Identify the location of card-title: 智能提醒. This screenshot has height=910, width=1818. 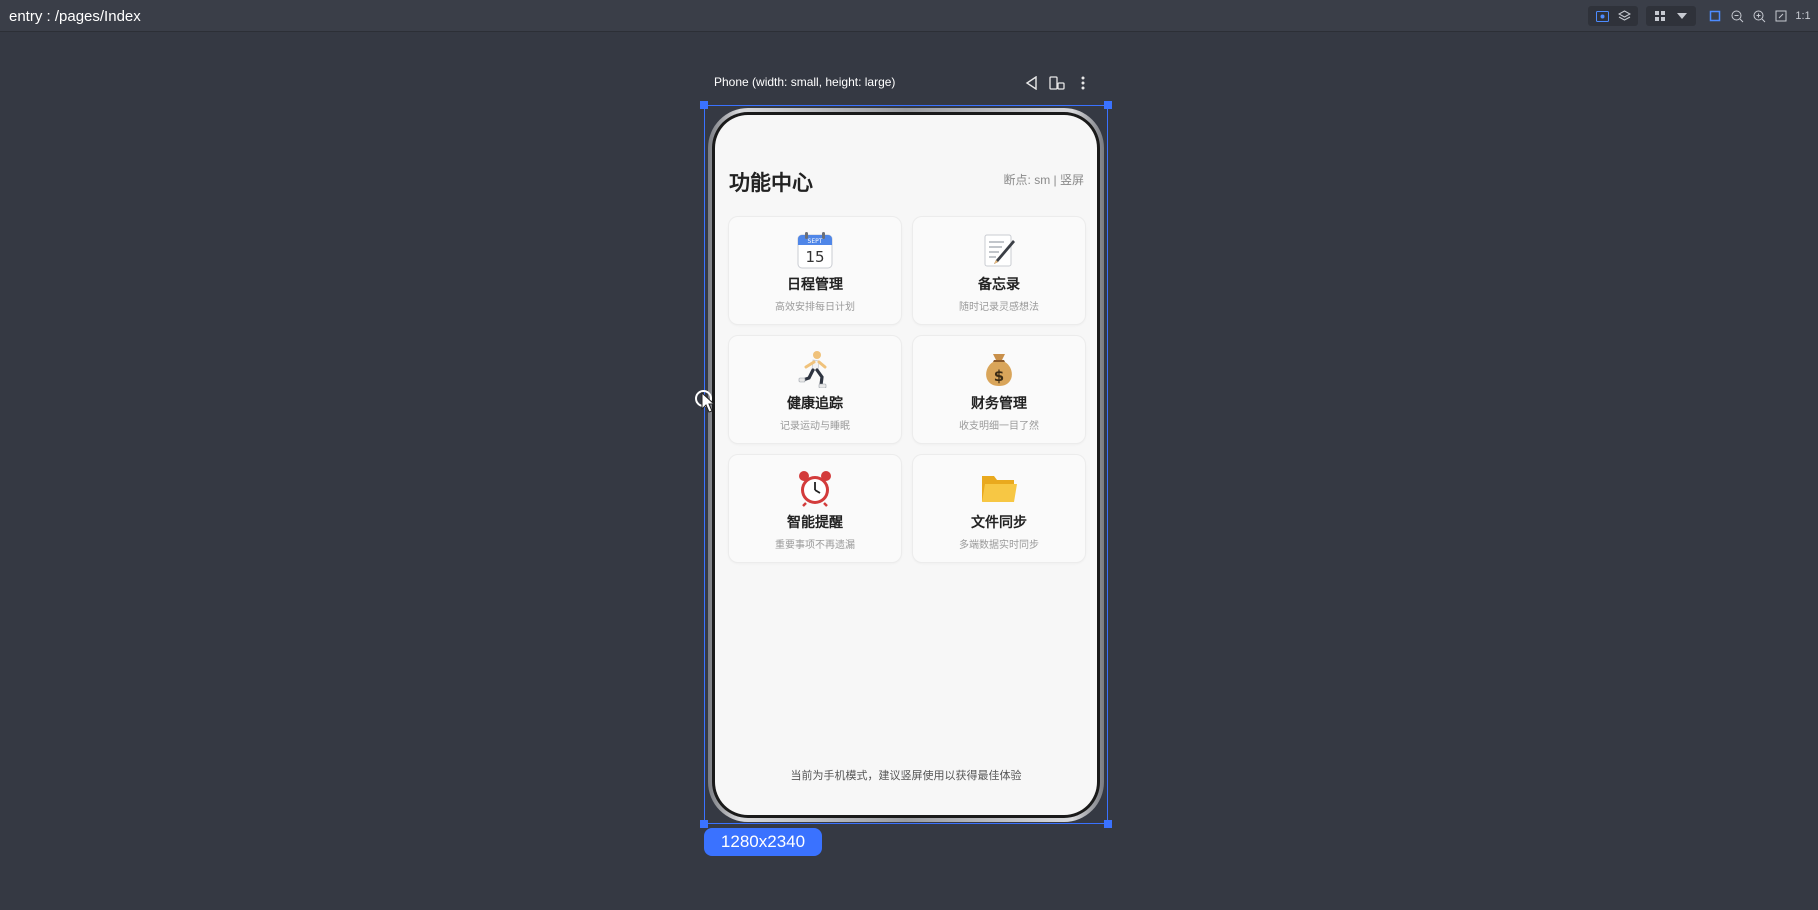
(815, 522).